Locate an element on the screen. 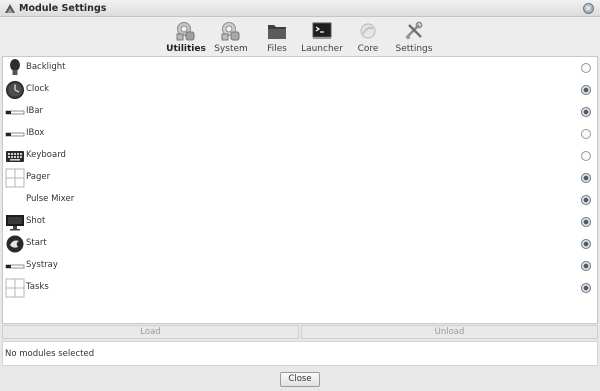  bulb-icon is located at coordinates (15, 67).